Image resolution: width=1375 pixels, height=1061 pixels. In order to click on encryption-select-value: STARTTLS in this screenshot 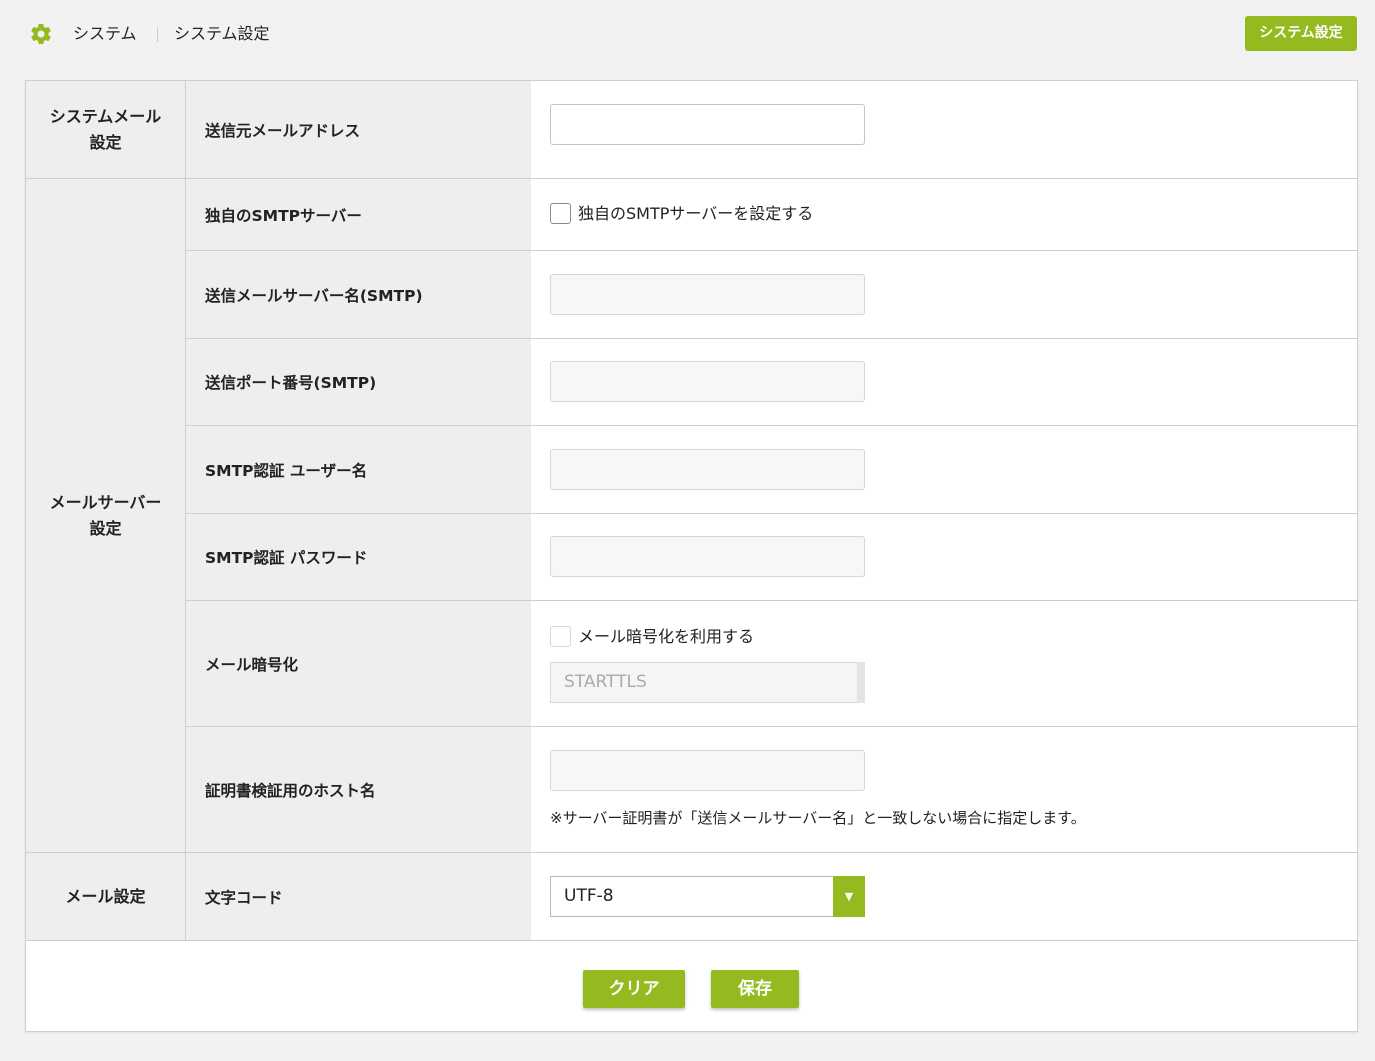, I will do `click(605, 682)`.